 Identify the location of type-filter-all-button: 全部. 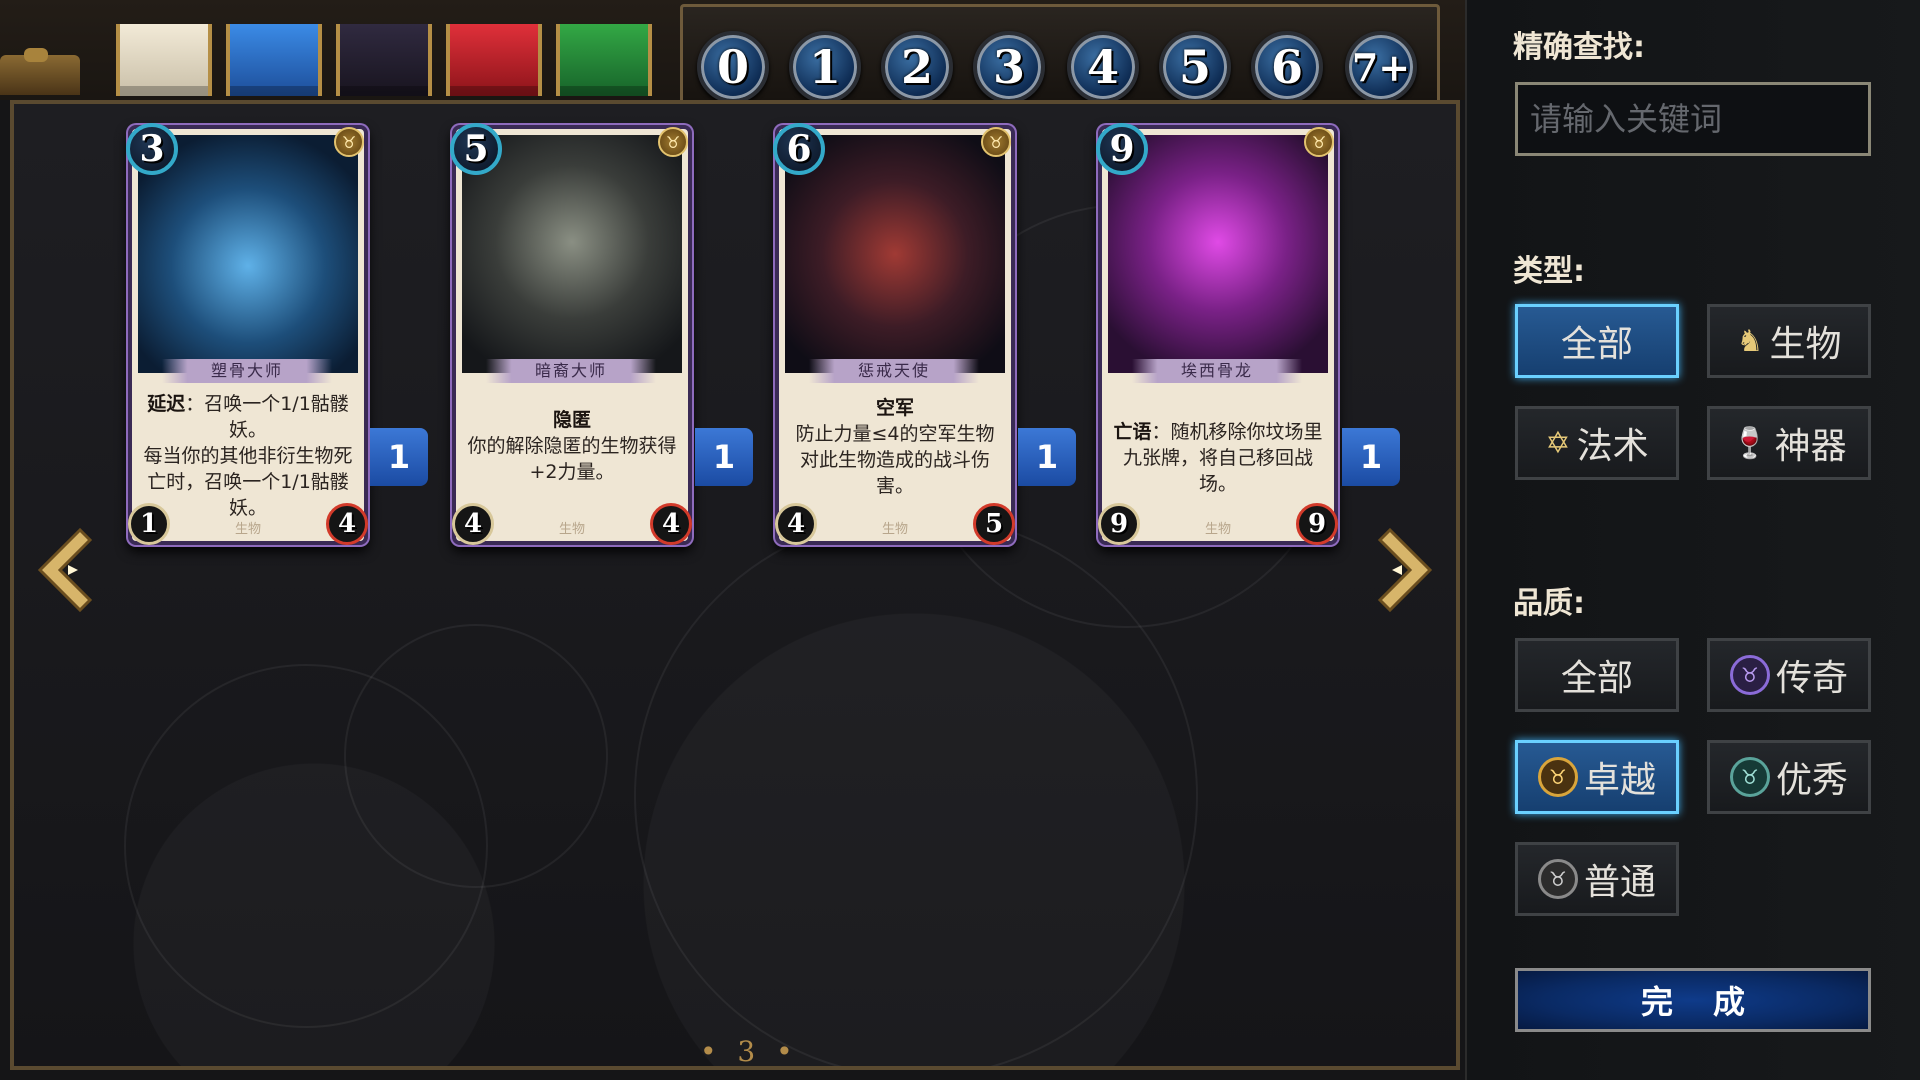
(1597, 341).